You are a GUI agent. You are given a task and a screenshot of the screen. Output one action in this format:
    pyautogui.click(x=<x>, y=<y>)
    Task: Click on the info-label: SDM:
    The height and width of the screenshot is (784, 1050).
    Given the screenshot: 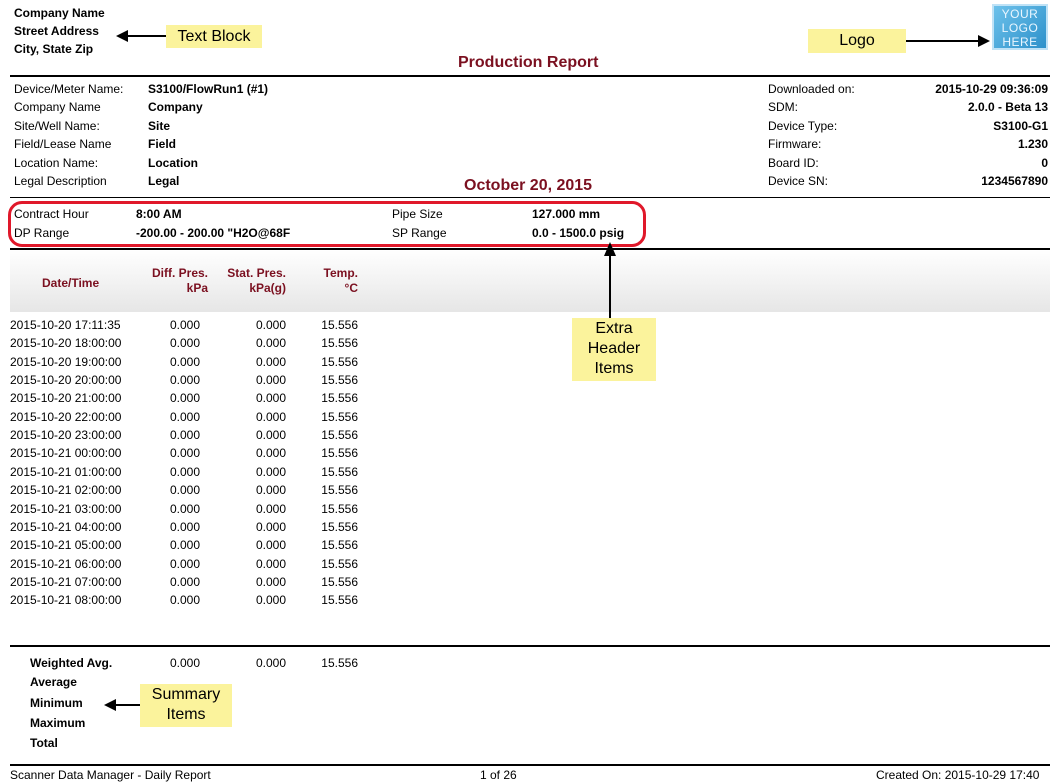 What is the action you would take?
    pyautogui.click(x=783, y=107)
    